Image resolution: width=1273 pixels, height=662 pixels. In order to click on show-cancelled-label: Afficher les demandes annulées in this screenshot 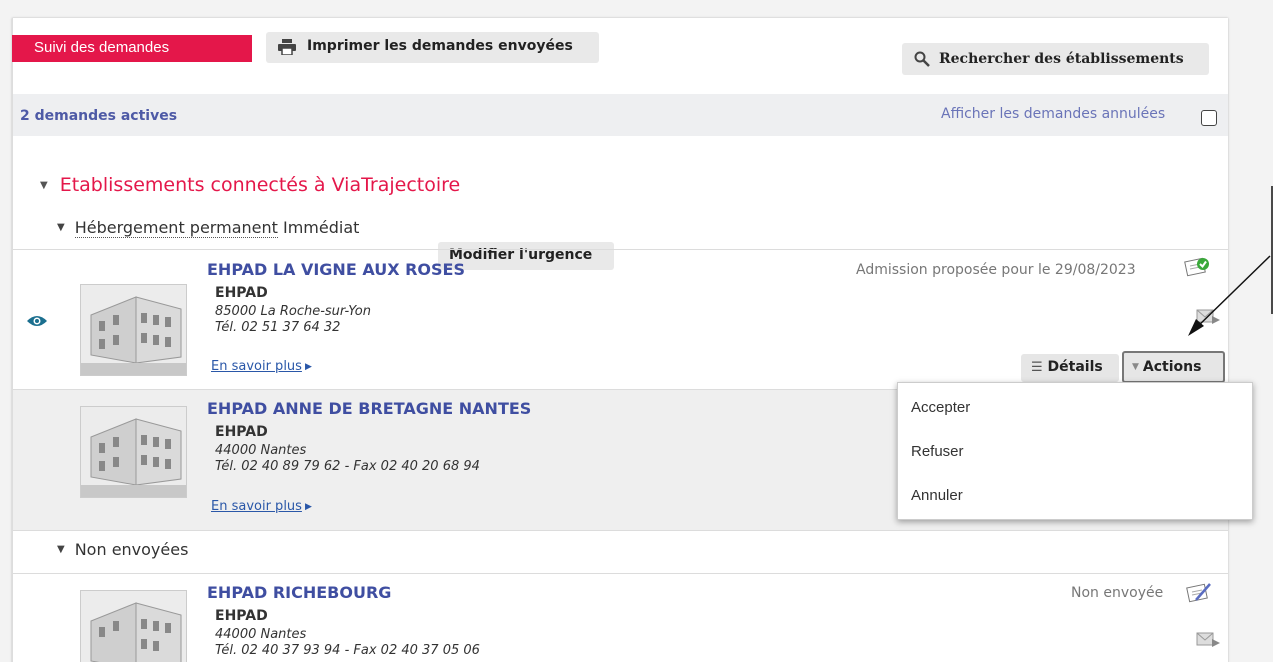, I will do `click(1053, 114)`.